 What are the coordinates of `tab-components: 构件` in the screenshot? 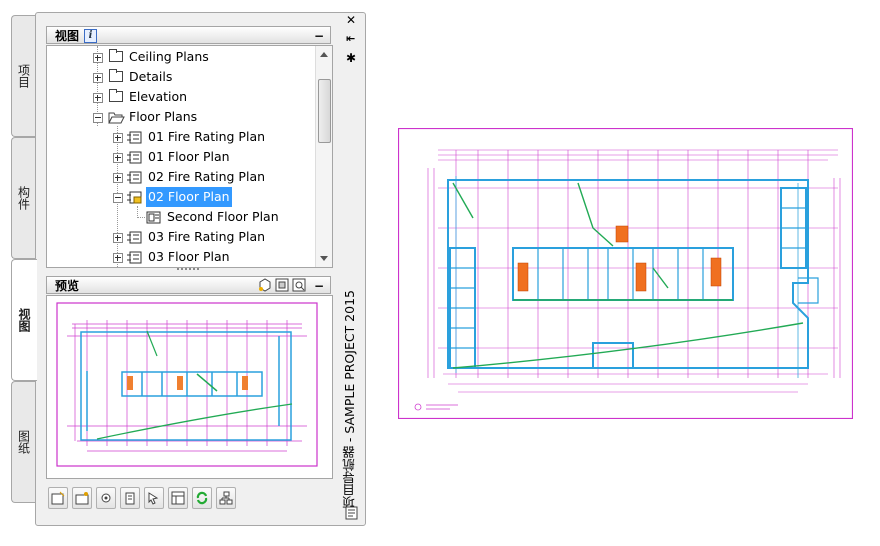 It's located at (23, 198).